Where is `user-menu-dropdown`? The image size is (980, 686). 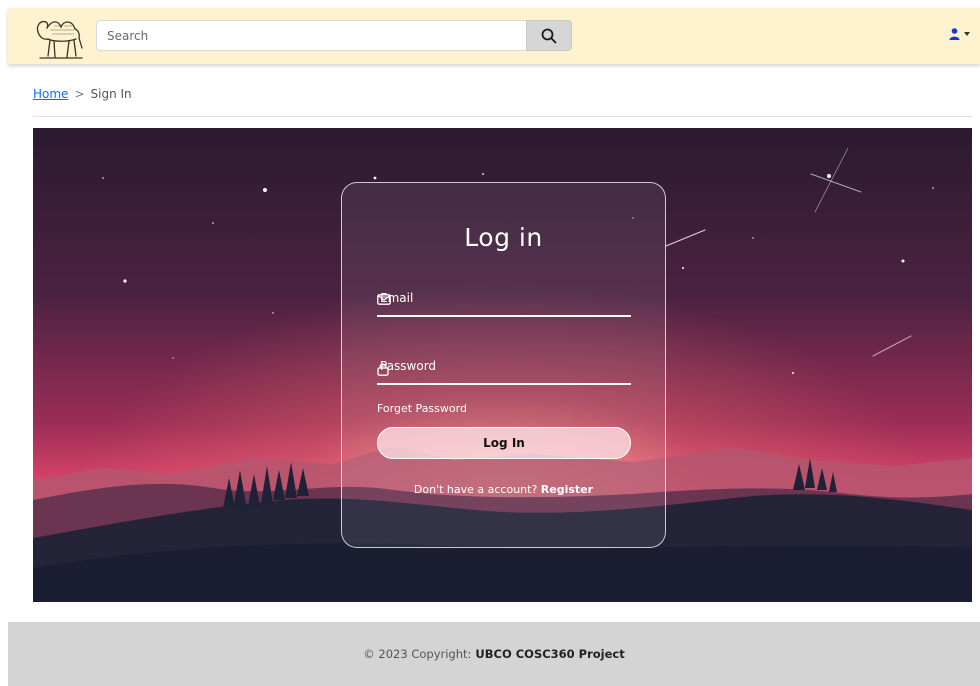
user-menu-dropdown is located at coordinates (959, 34).